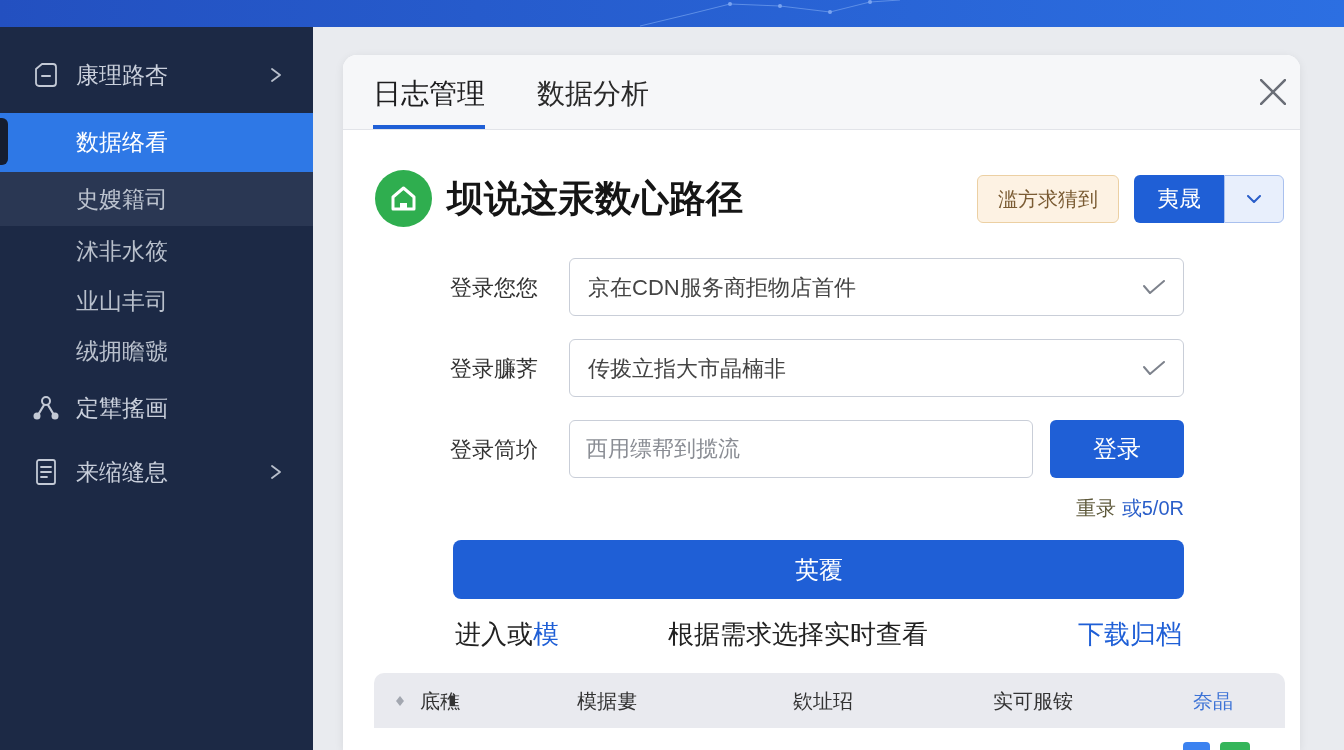 The height and width of the screenshot is (750, 1344). I want to click on column-header: 奈晶, so click(1213, 700).